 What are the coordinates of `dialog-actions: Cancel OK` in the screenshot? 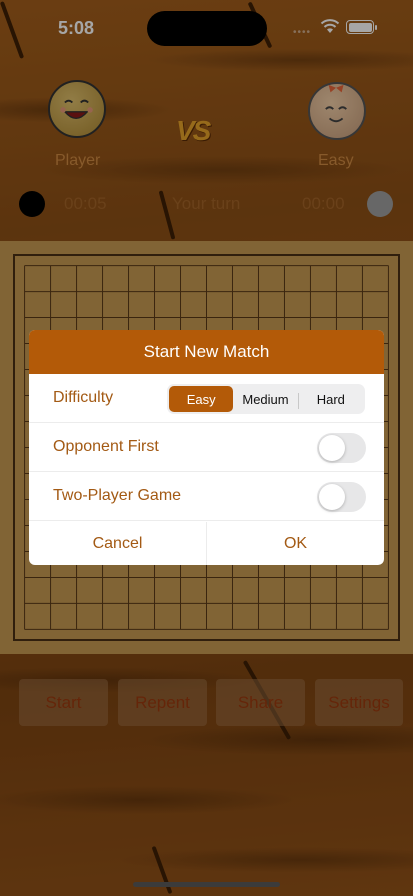 It's located at (206, 543).